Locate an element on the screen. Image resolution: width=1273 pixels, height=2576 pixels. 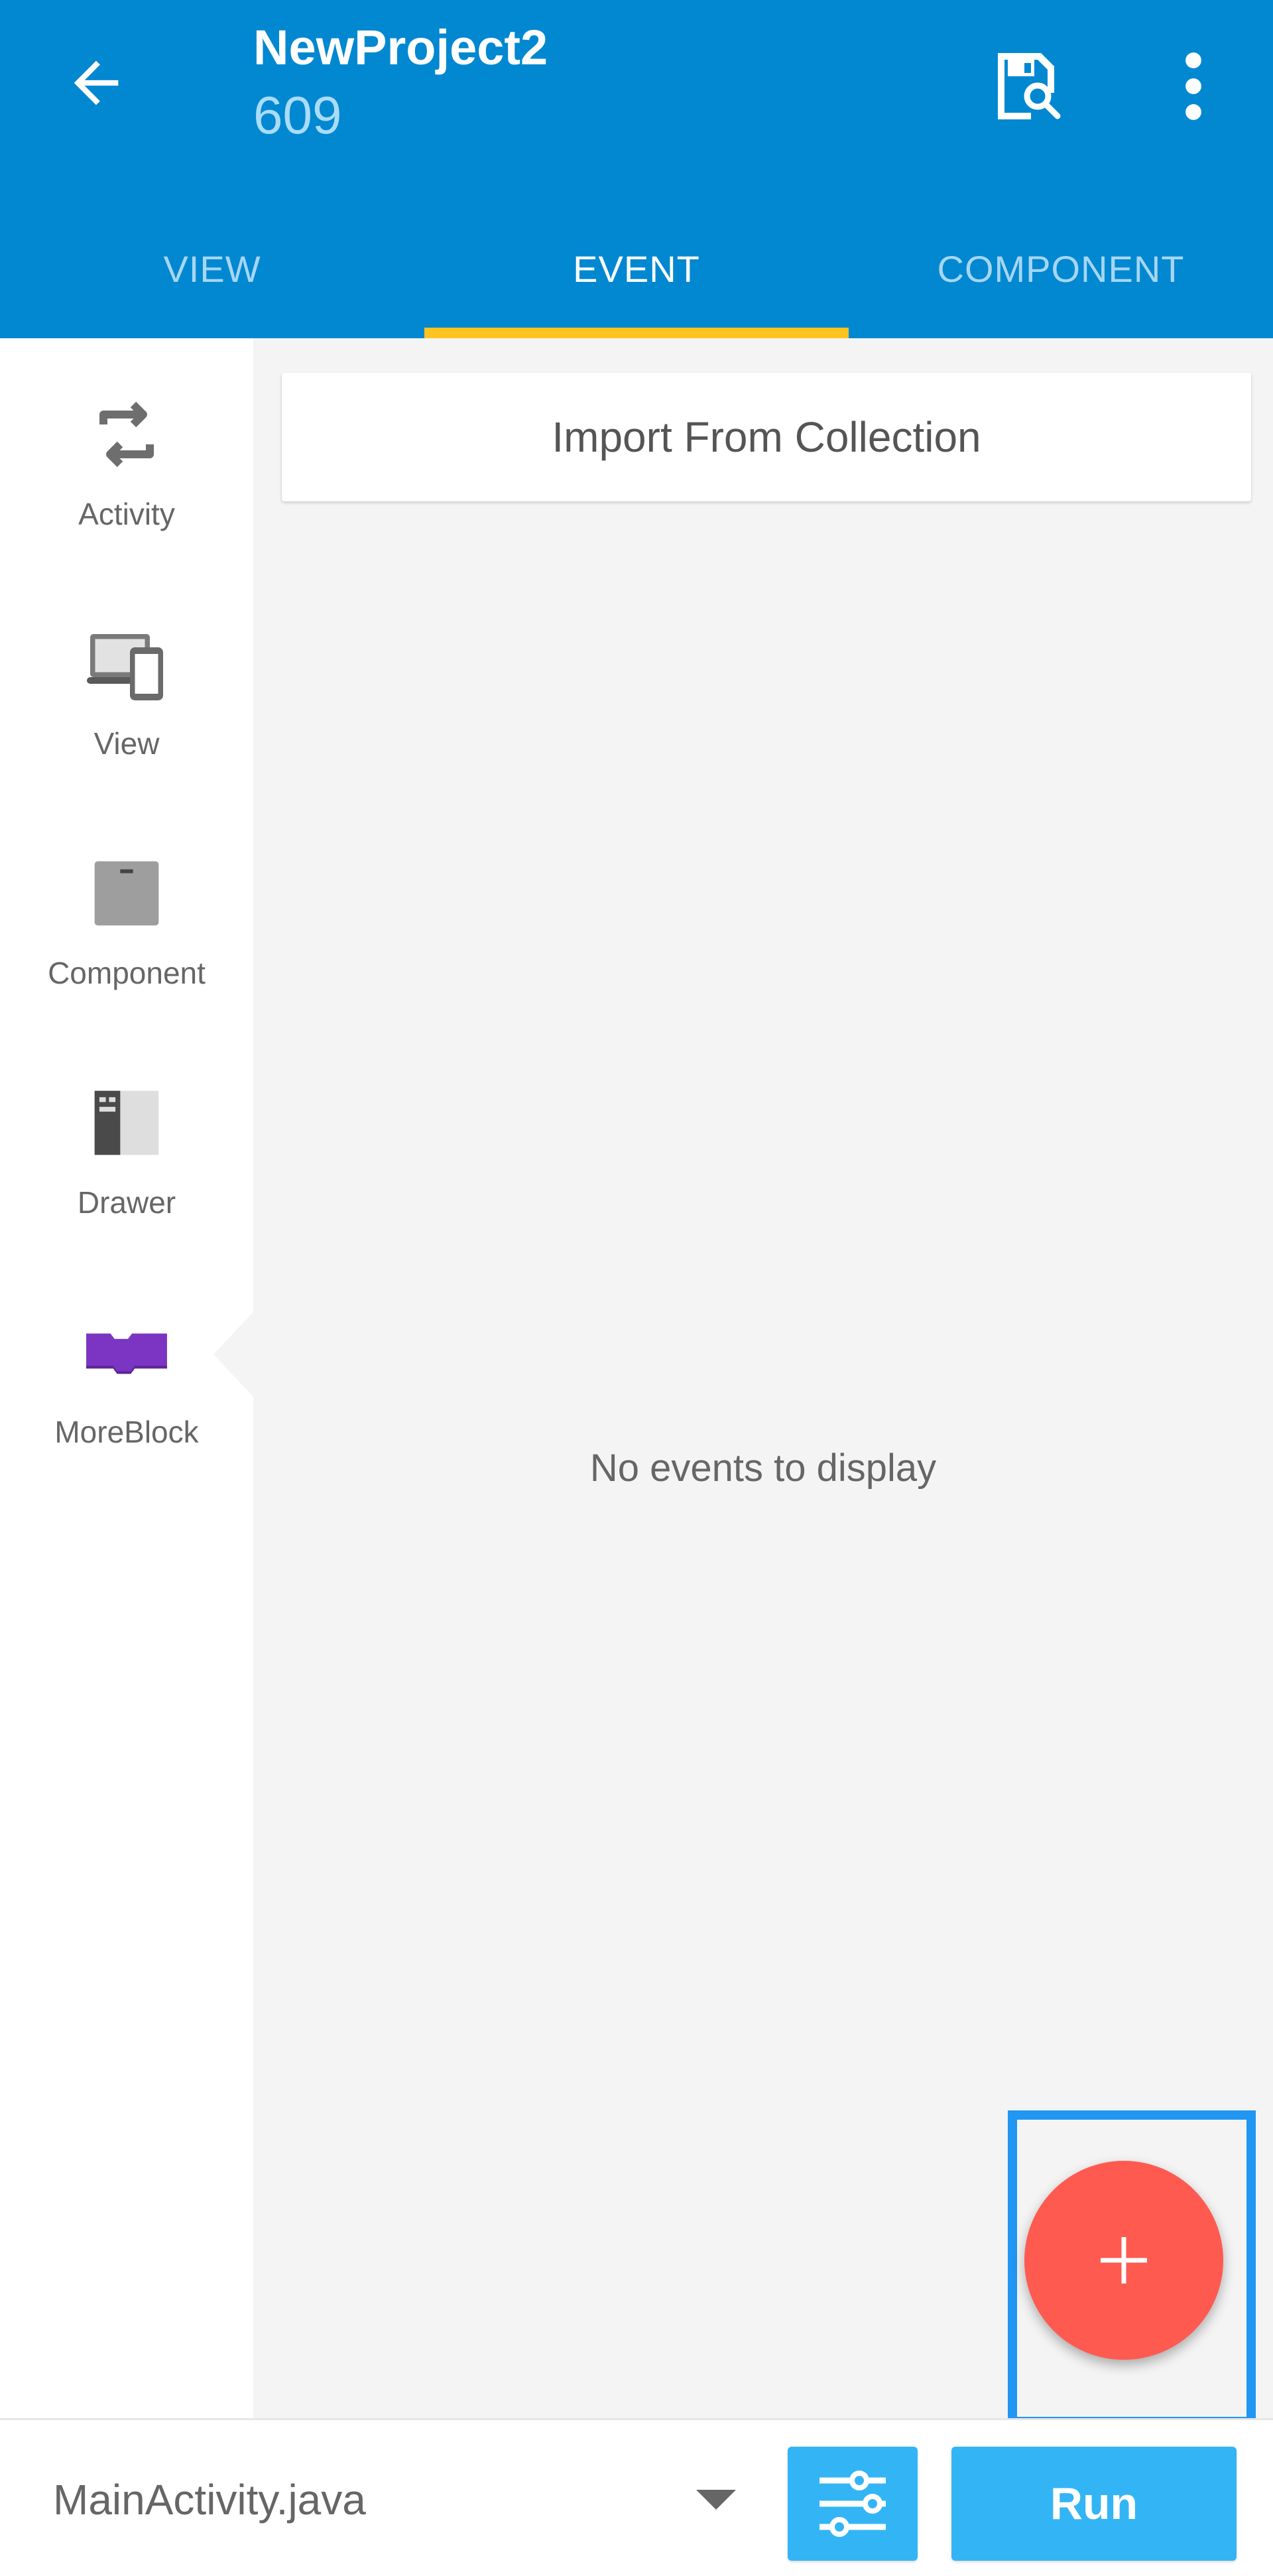
more-vertical-icon is located at coordinates (1193, 86).